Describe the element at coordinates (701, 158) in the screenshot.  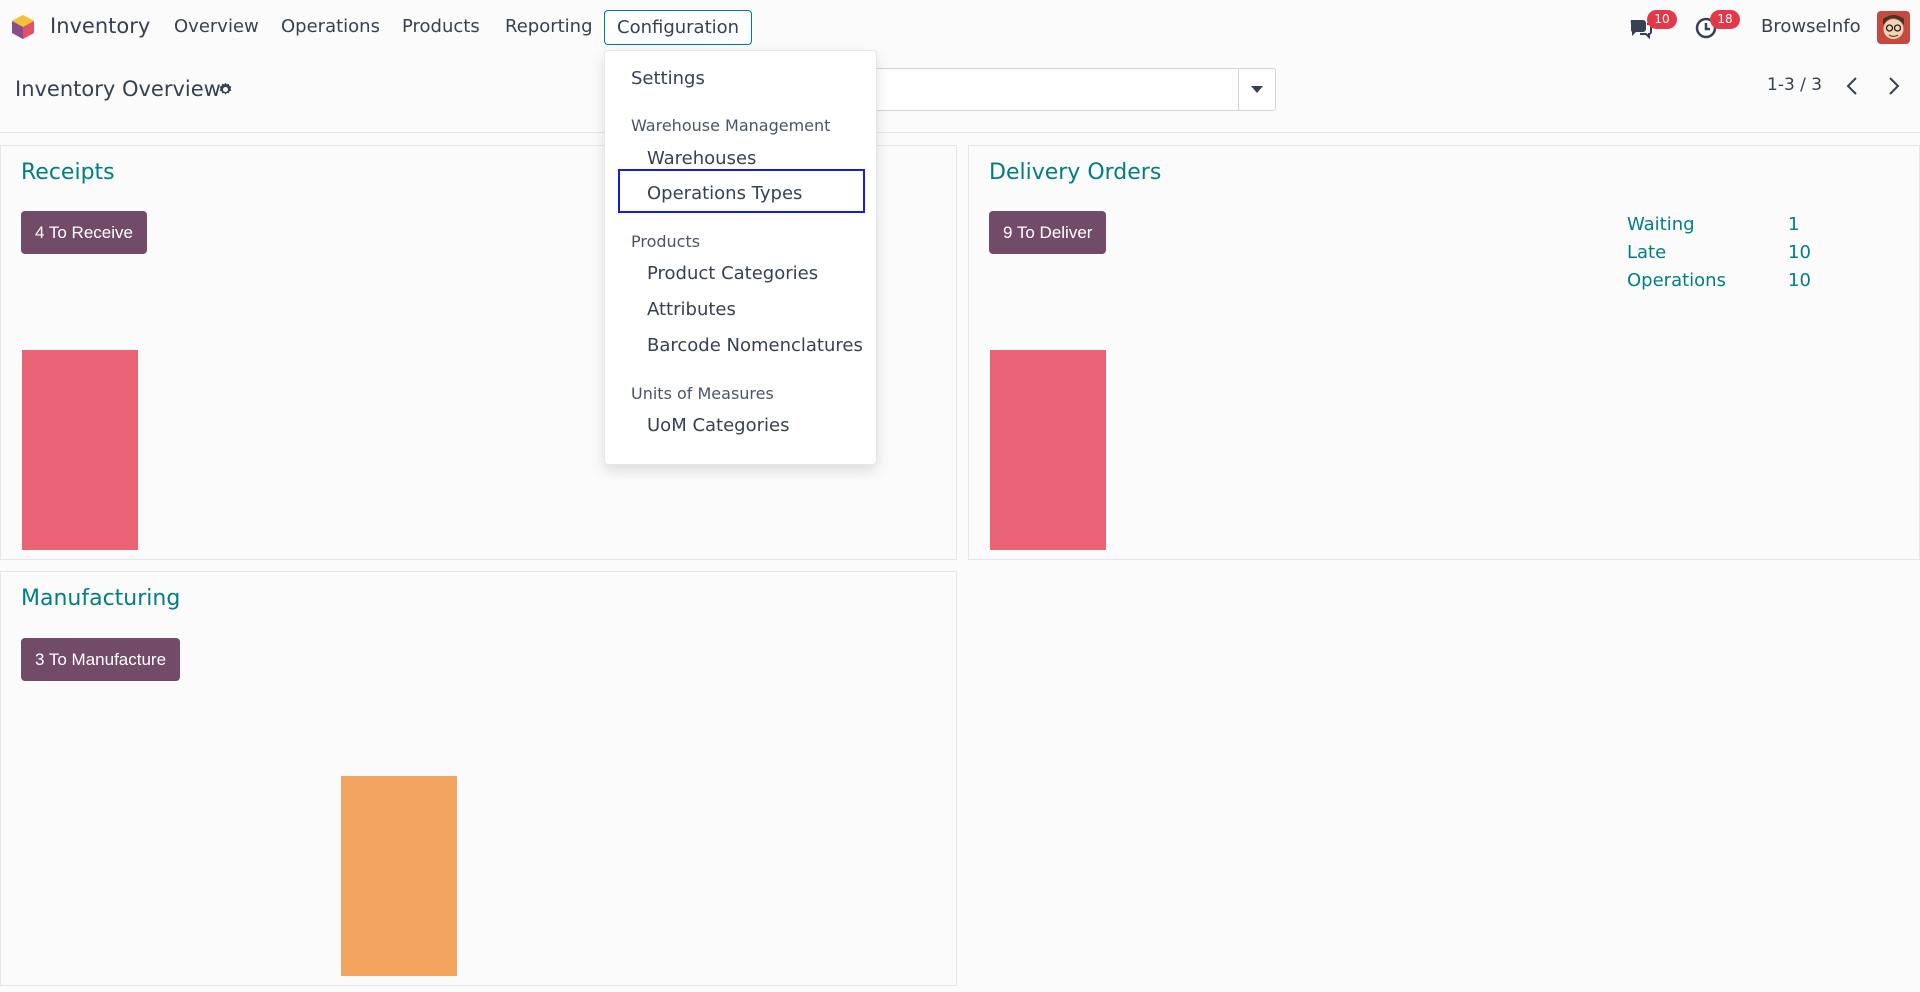
I see `menu-warehouses: Warehouses` at that location.